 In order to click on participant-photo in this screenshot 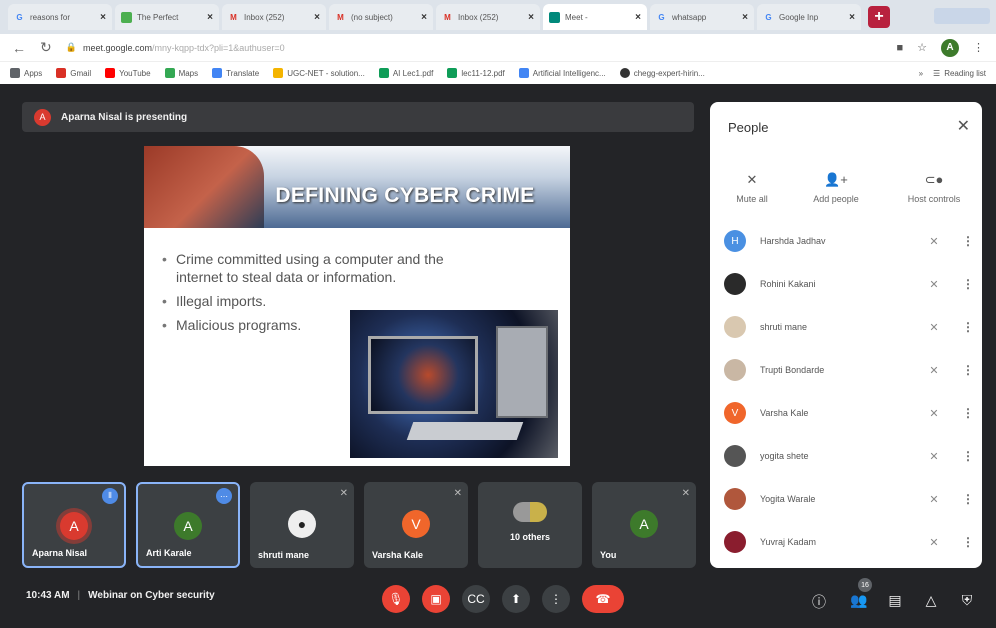, I will do `click(735, 542)`.